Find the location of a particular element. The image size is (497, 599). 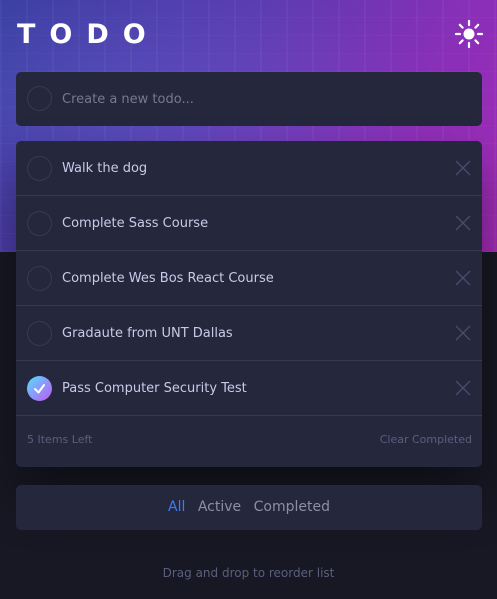

todo-item: Complete Wes Bos React Course is located at coordinates (249, 278).